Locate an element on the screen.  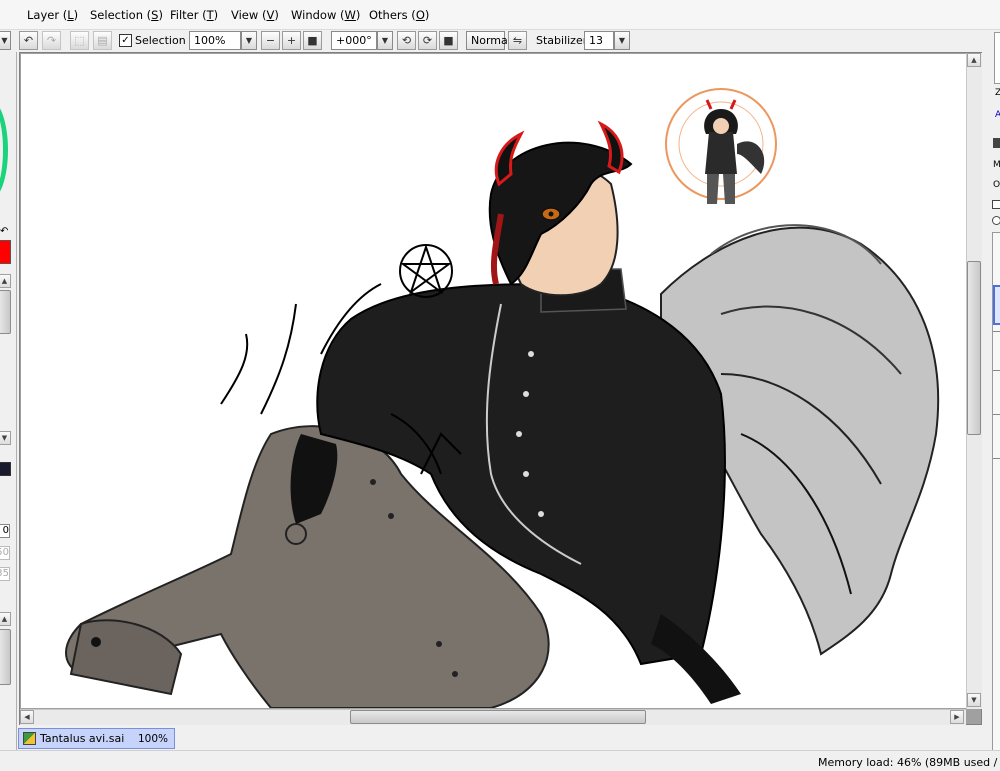
flip-button: ⇋ is located at coordinates (517, 40).